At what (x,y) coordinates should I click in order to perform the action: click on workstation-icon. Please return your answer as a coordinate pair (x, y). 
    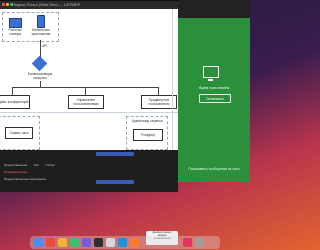
    Looking at the image, I should click on (15, 23).